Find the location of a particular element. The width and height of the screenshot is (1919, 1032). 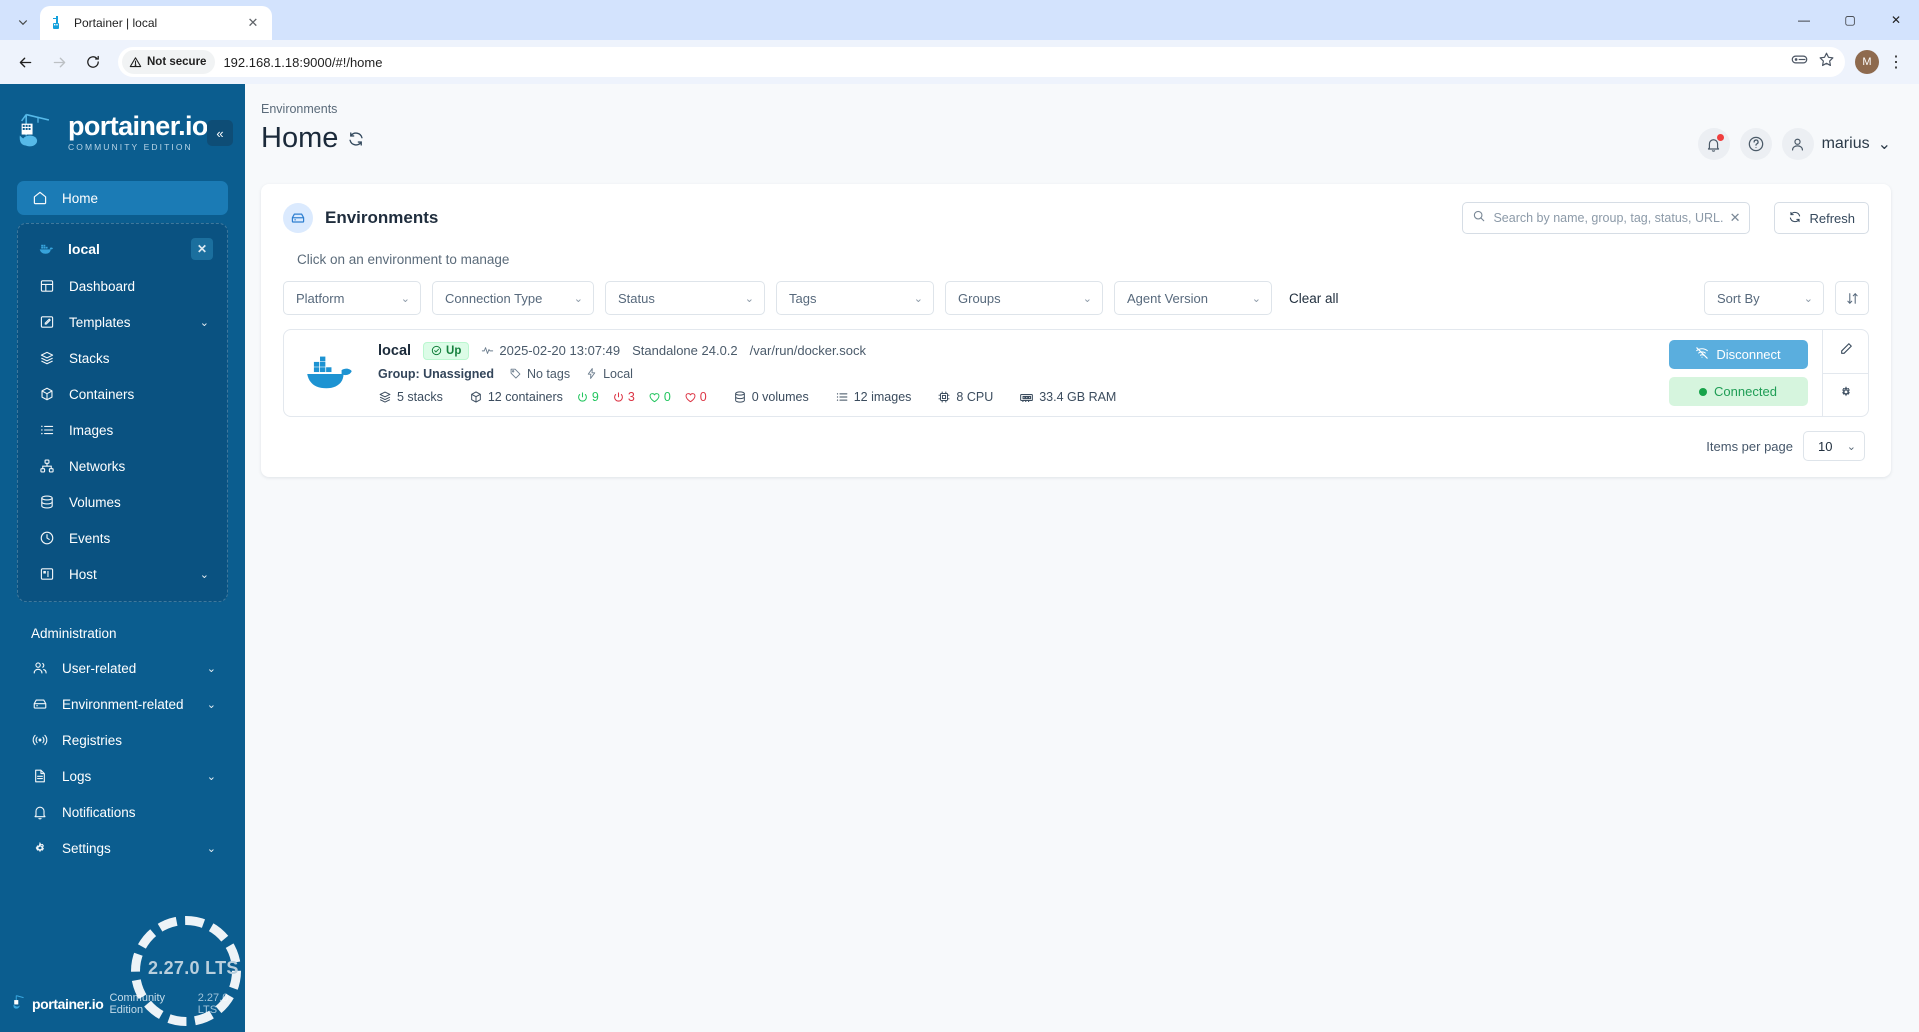

filter-groups: Groups ⌄ is located at coordinates (1024, 298).